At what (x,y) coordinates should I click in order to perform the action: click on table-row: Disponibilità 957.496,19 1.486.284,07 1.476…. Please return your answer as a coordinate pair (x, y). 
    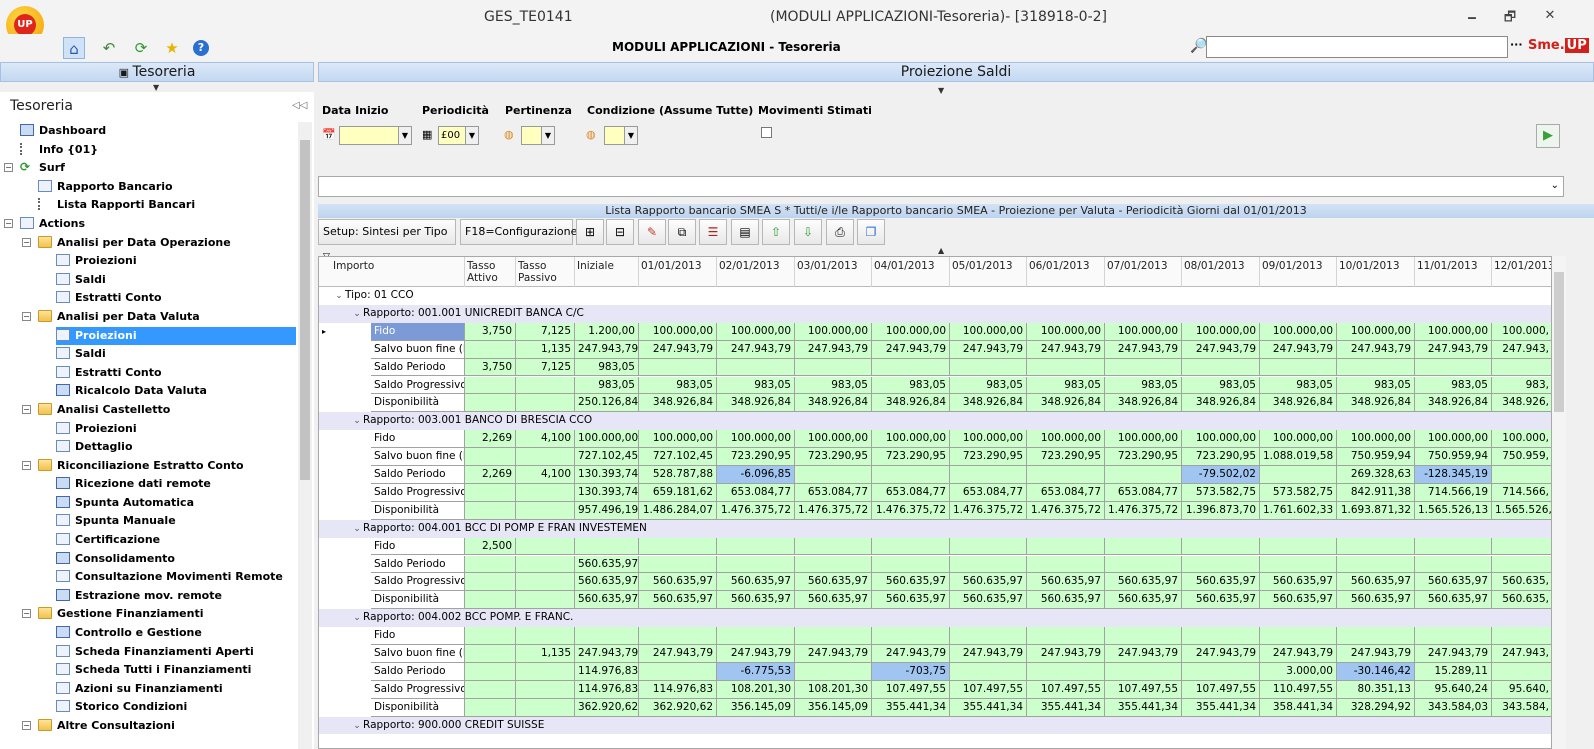
    Looking at the image, I should click on (935, 510).